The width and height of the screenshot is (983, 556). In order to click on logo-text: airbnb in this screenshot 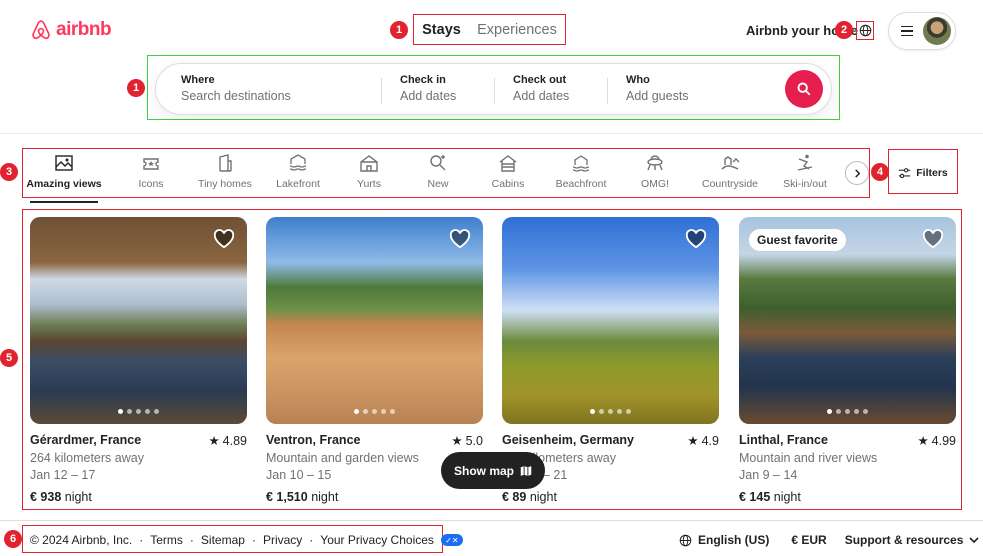, I will do `click(84, 29)`.